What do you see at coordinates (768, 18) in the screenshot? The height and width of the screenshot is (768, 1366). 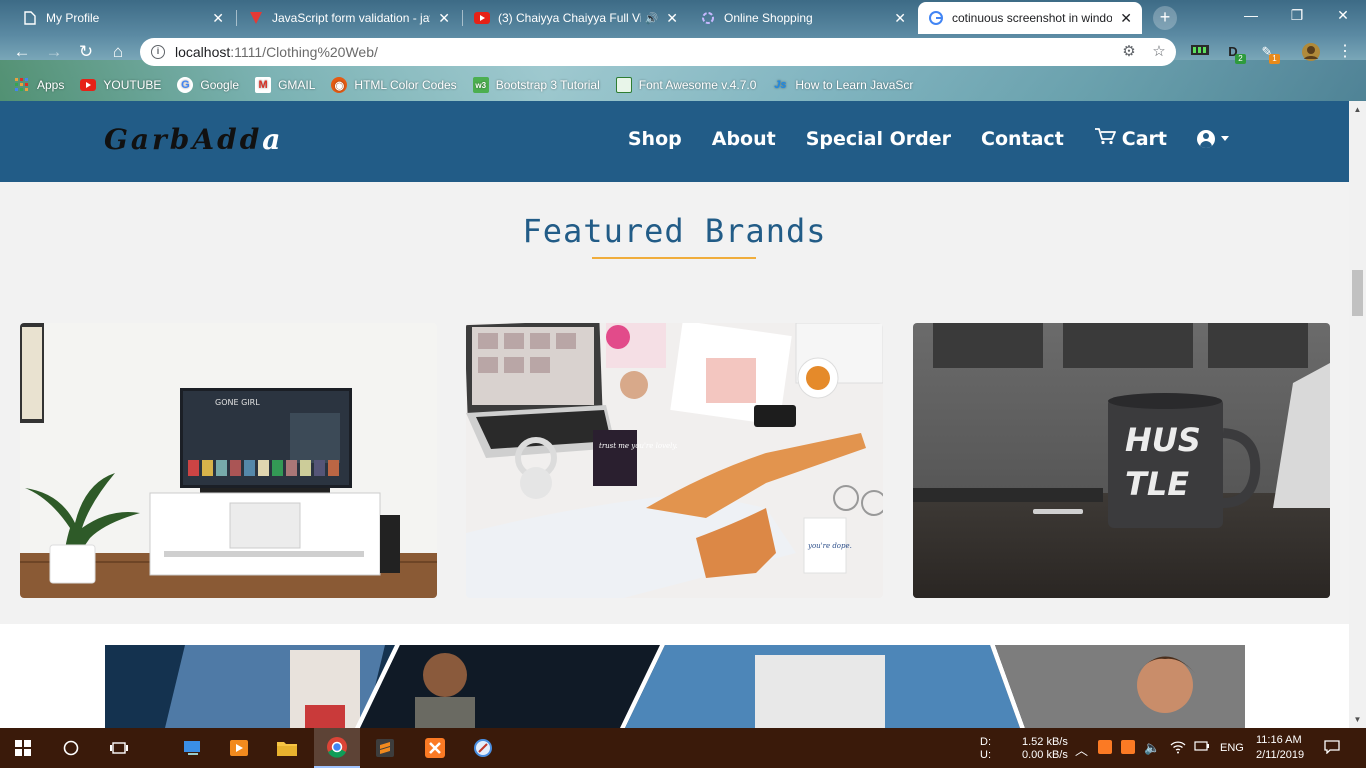 I see `tab-title: Online Shopping` at bounding box center [768, 18].